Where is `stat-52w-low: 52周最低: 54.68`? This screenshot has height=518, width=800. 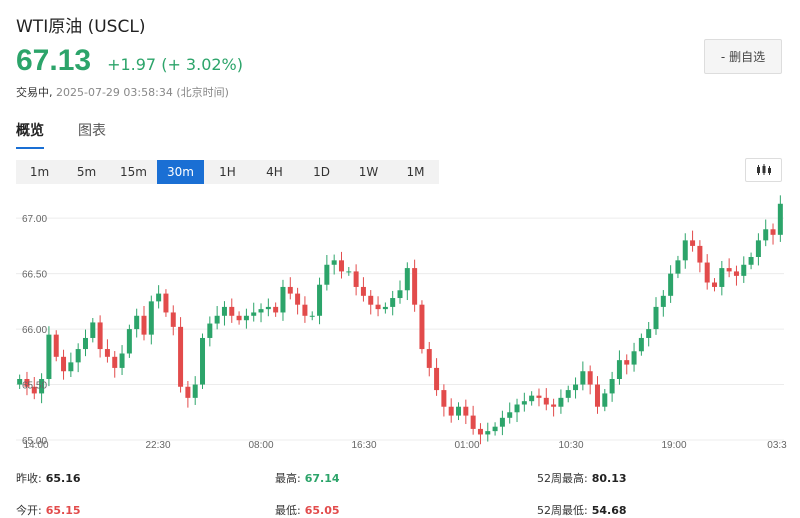 stat-52w-low: 52周最低: 54.68 is located at coordinates (582, 510).